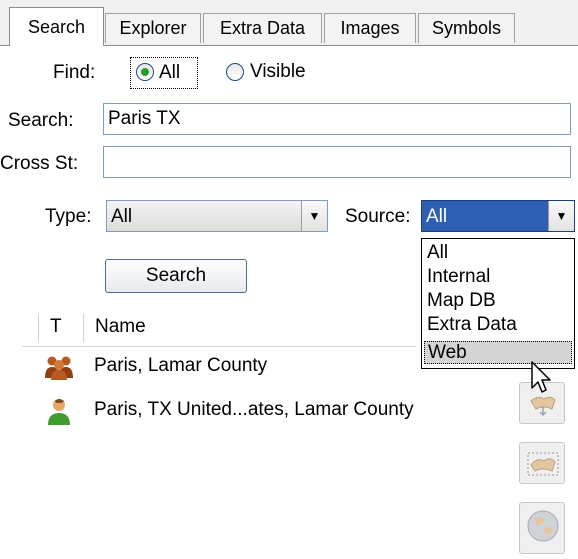  Describe the element at coordinates (59, 368) in the screenshot. I see `group-icon` at that location.